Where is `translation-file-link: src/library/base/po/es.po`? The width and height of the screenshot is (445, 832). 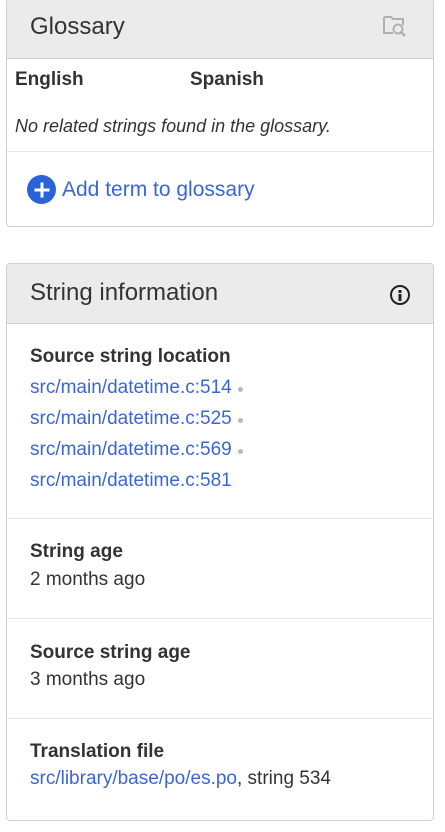
translation-file-link: src/library/base/po/es.po is located at coordinates (133, 778).